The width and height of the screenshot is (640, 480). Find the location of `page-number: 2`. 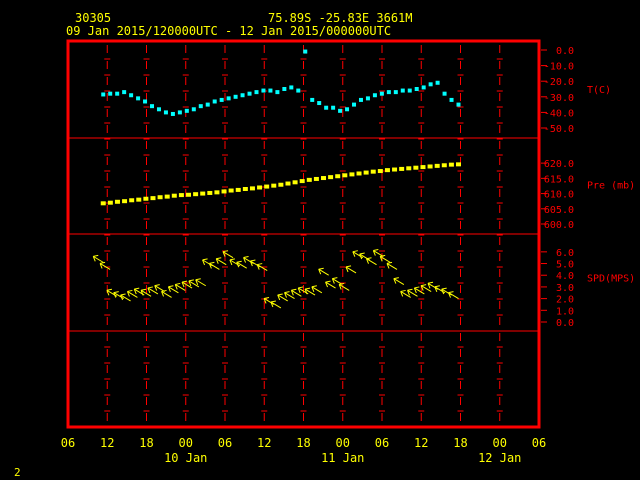

page-number: 2 is located at coordinates (17, 472).